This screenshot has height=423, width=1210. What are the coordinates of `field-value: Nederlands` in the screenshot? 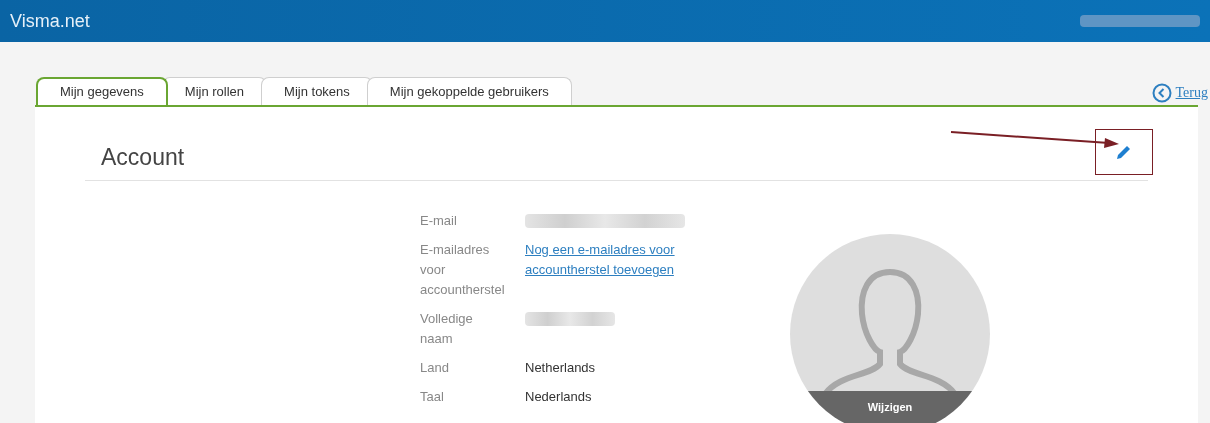 It's located at (558, 397).